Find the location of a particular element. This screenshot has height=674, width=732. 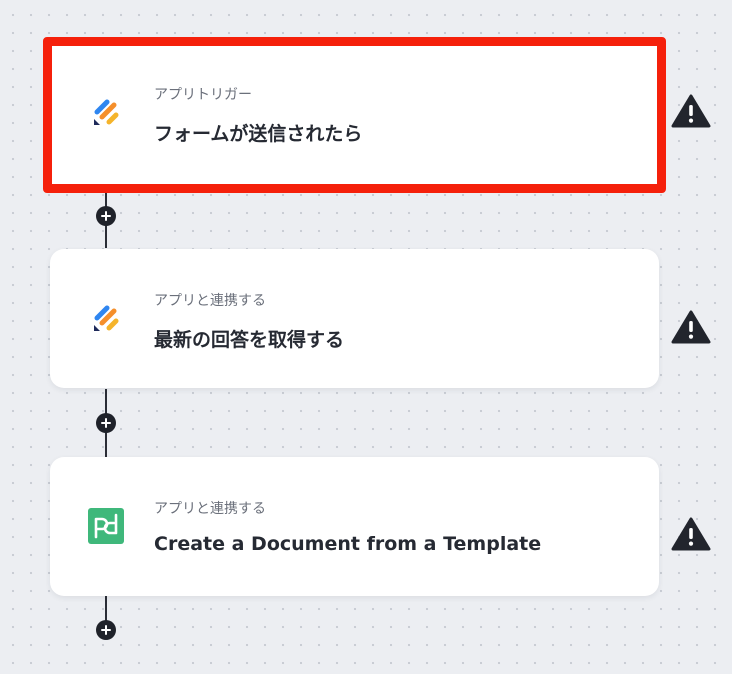

step-kind-label: アプリトリガー is located at coordinates (203, 95).